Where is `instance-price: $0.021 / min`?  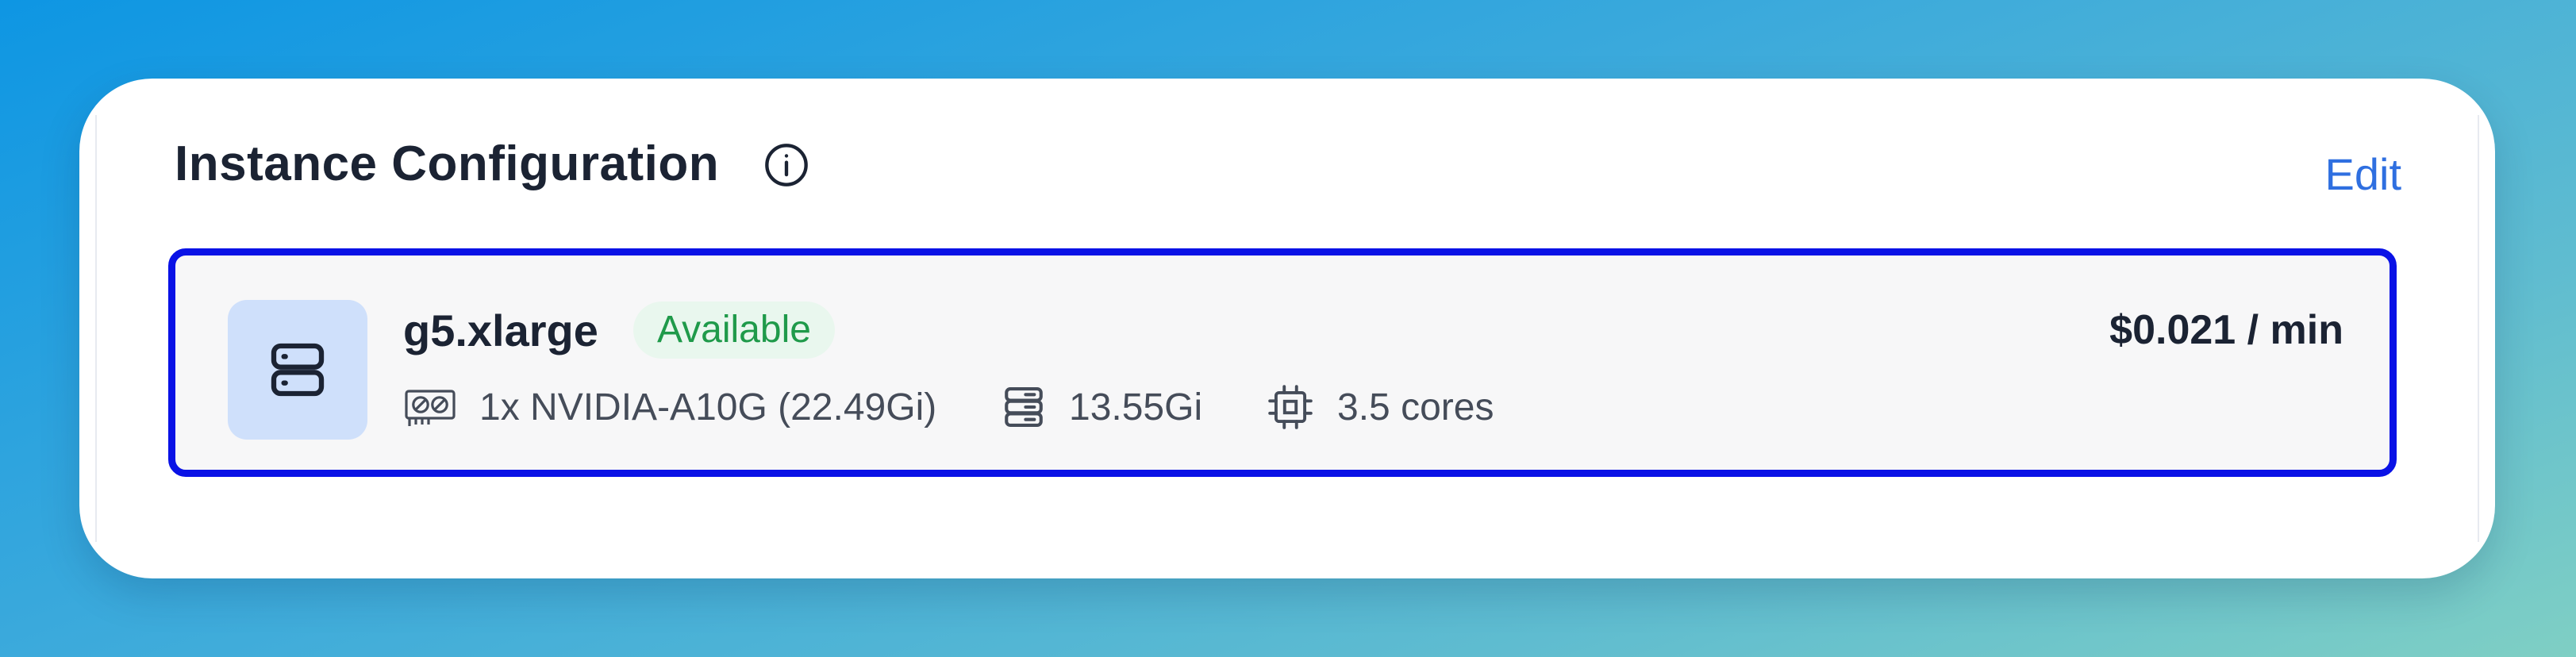
instance-price: $0.021 / min is located at coordinates (2226, 330).